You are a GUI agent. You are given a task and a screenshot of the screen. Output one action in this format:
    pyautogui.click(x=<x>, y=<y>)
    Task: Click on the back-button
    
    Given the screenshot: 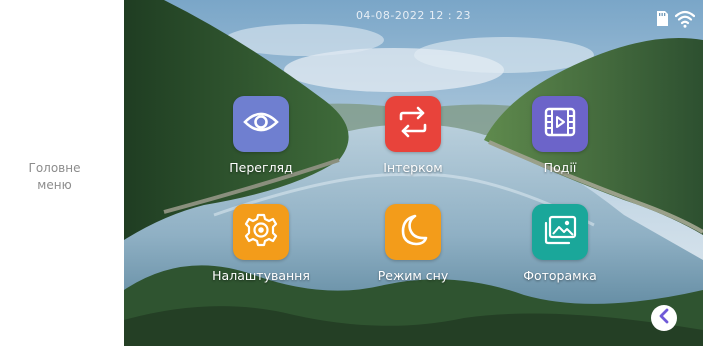 What is the action you would take?
    pyautogui.click(x=664, y=318)
    